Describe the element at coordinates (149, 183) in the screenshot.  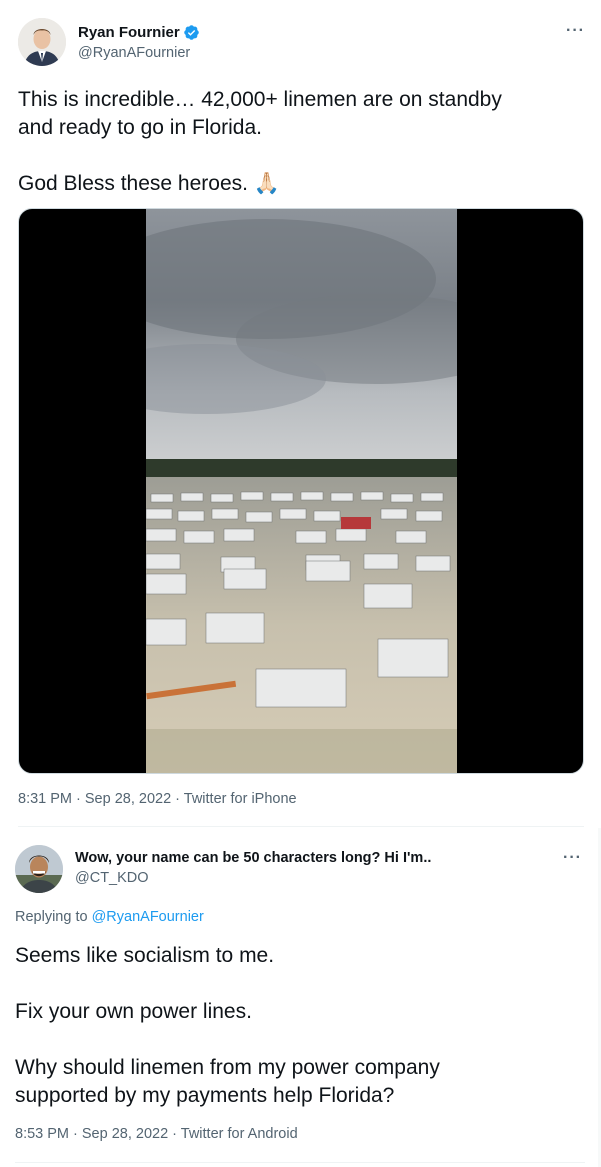
I see `tweet-text-line: God Bless these heroes. 🙏🏻` at that location.